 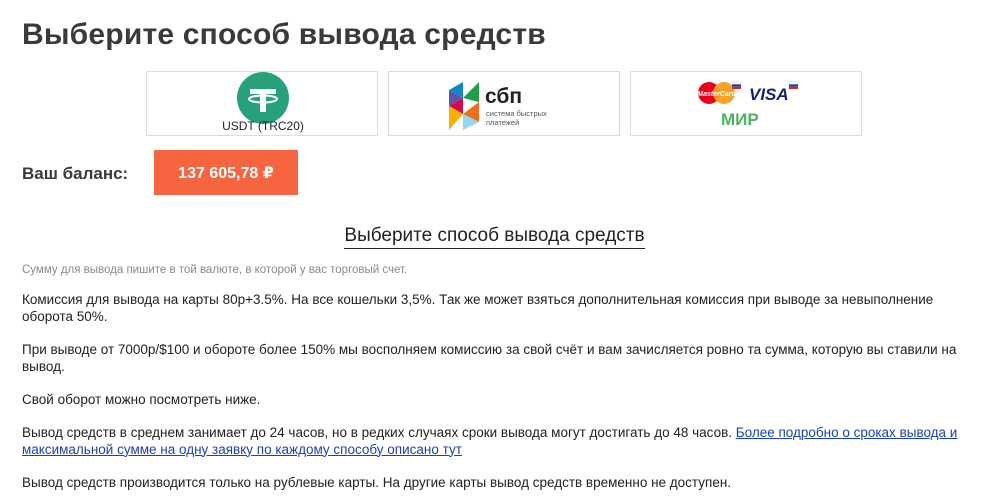 What do you see at coordinates (141, 399) in the screenshot?
I see `turnover-info: Свой оборот можно посмотреть ниже.` at bounding box center [141, 399].